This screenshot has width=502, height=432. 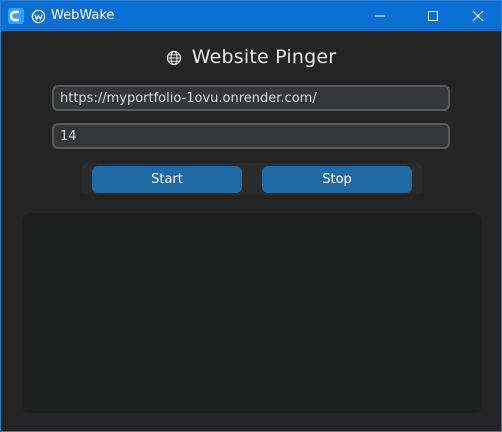 I want to click on close-button, so click(x=478, y=16).